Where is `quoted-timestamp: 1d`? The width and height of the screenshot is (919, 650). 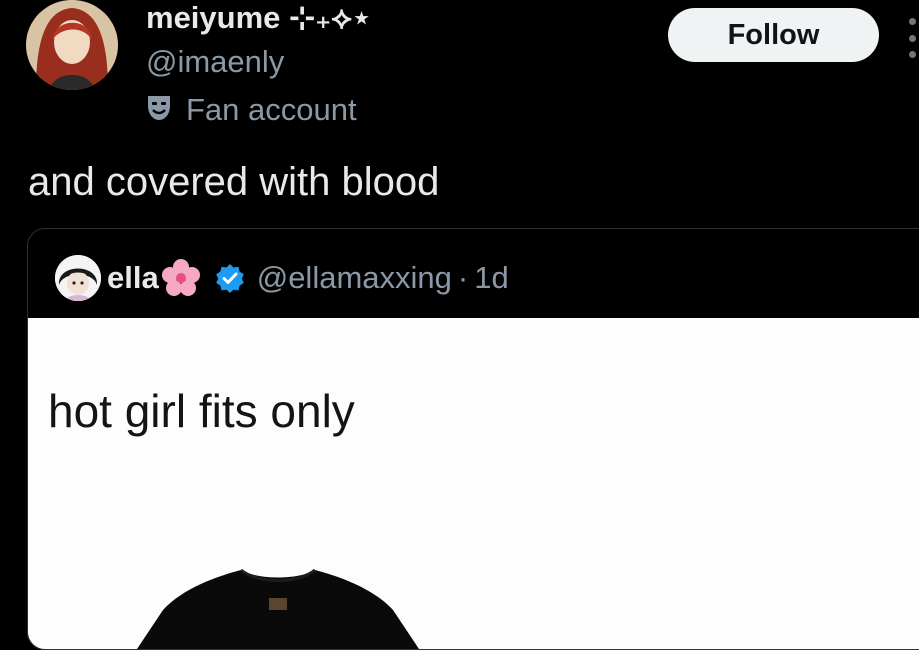
quoted-timestamp: 1d is located at coordinates (491, 278).